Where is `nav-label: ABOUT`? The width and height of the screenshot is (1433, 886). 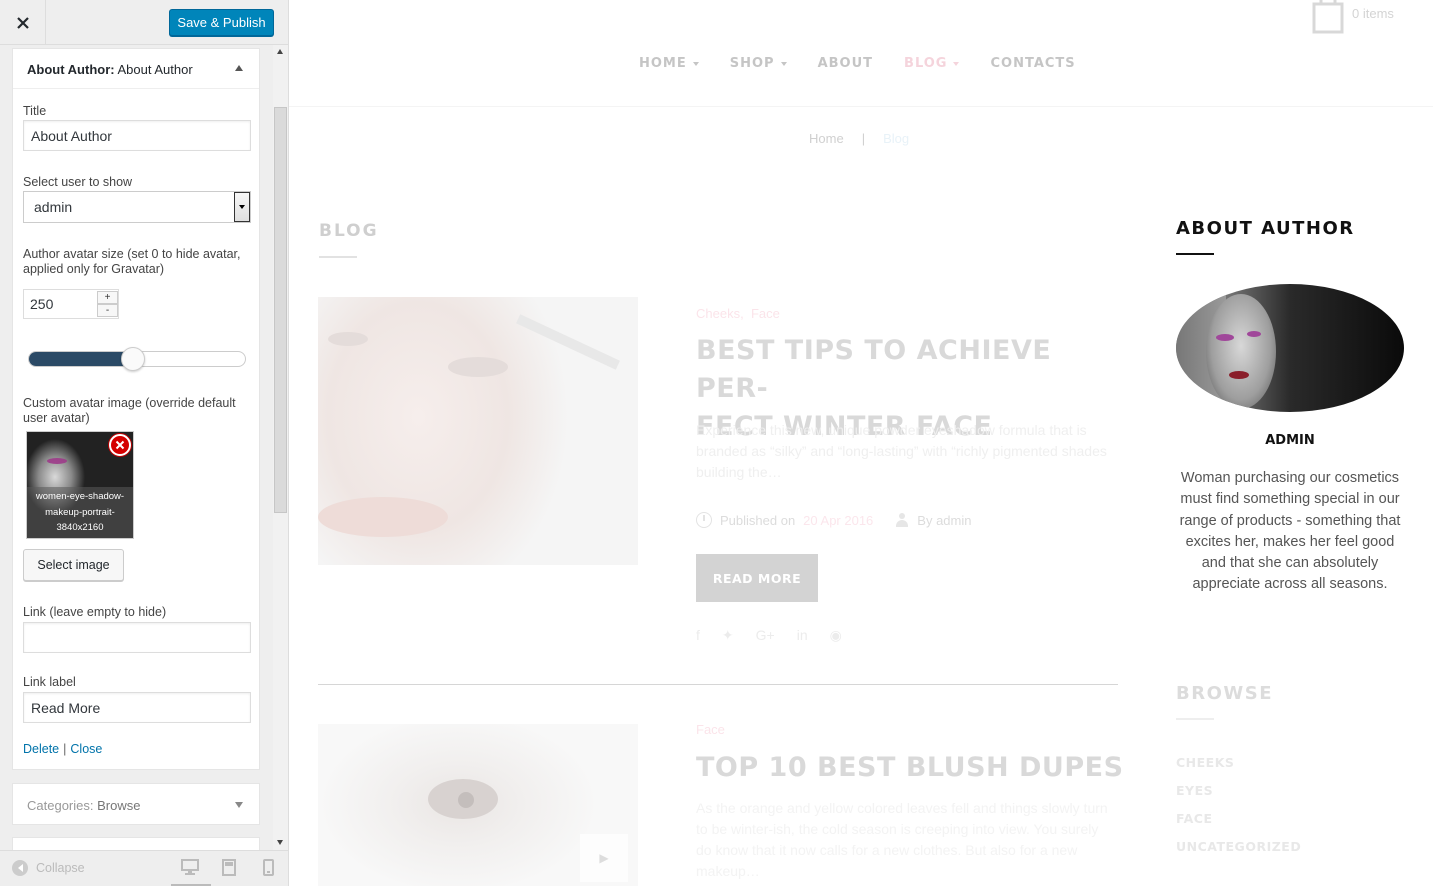
nav-label: ABOUT is located at coordinates (845, 63).